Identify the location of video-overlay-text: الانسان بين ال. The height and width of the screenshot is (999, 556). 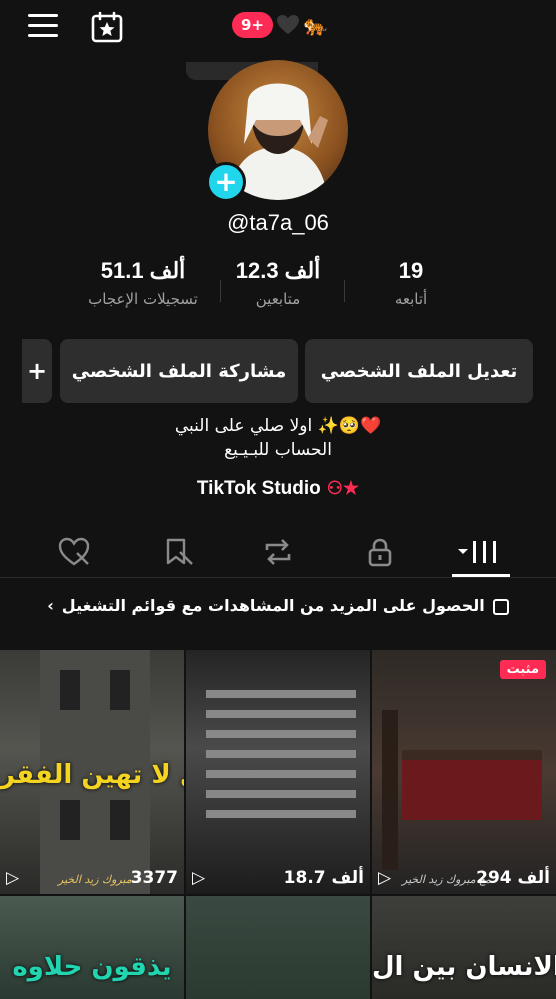
(464, 967).